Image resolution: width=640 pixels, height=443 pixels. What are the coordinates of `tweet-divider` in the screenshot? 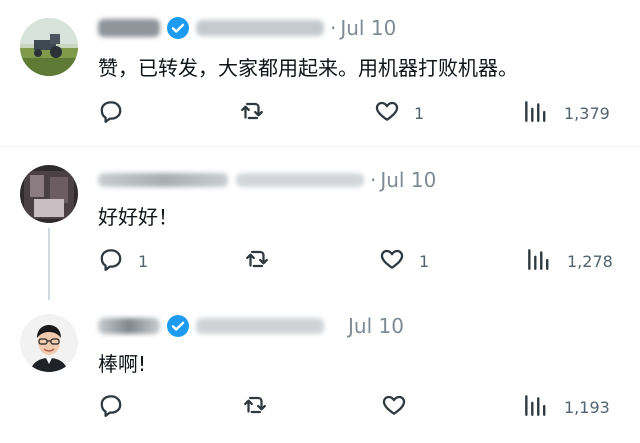 It's located at (320, 146).